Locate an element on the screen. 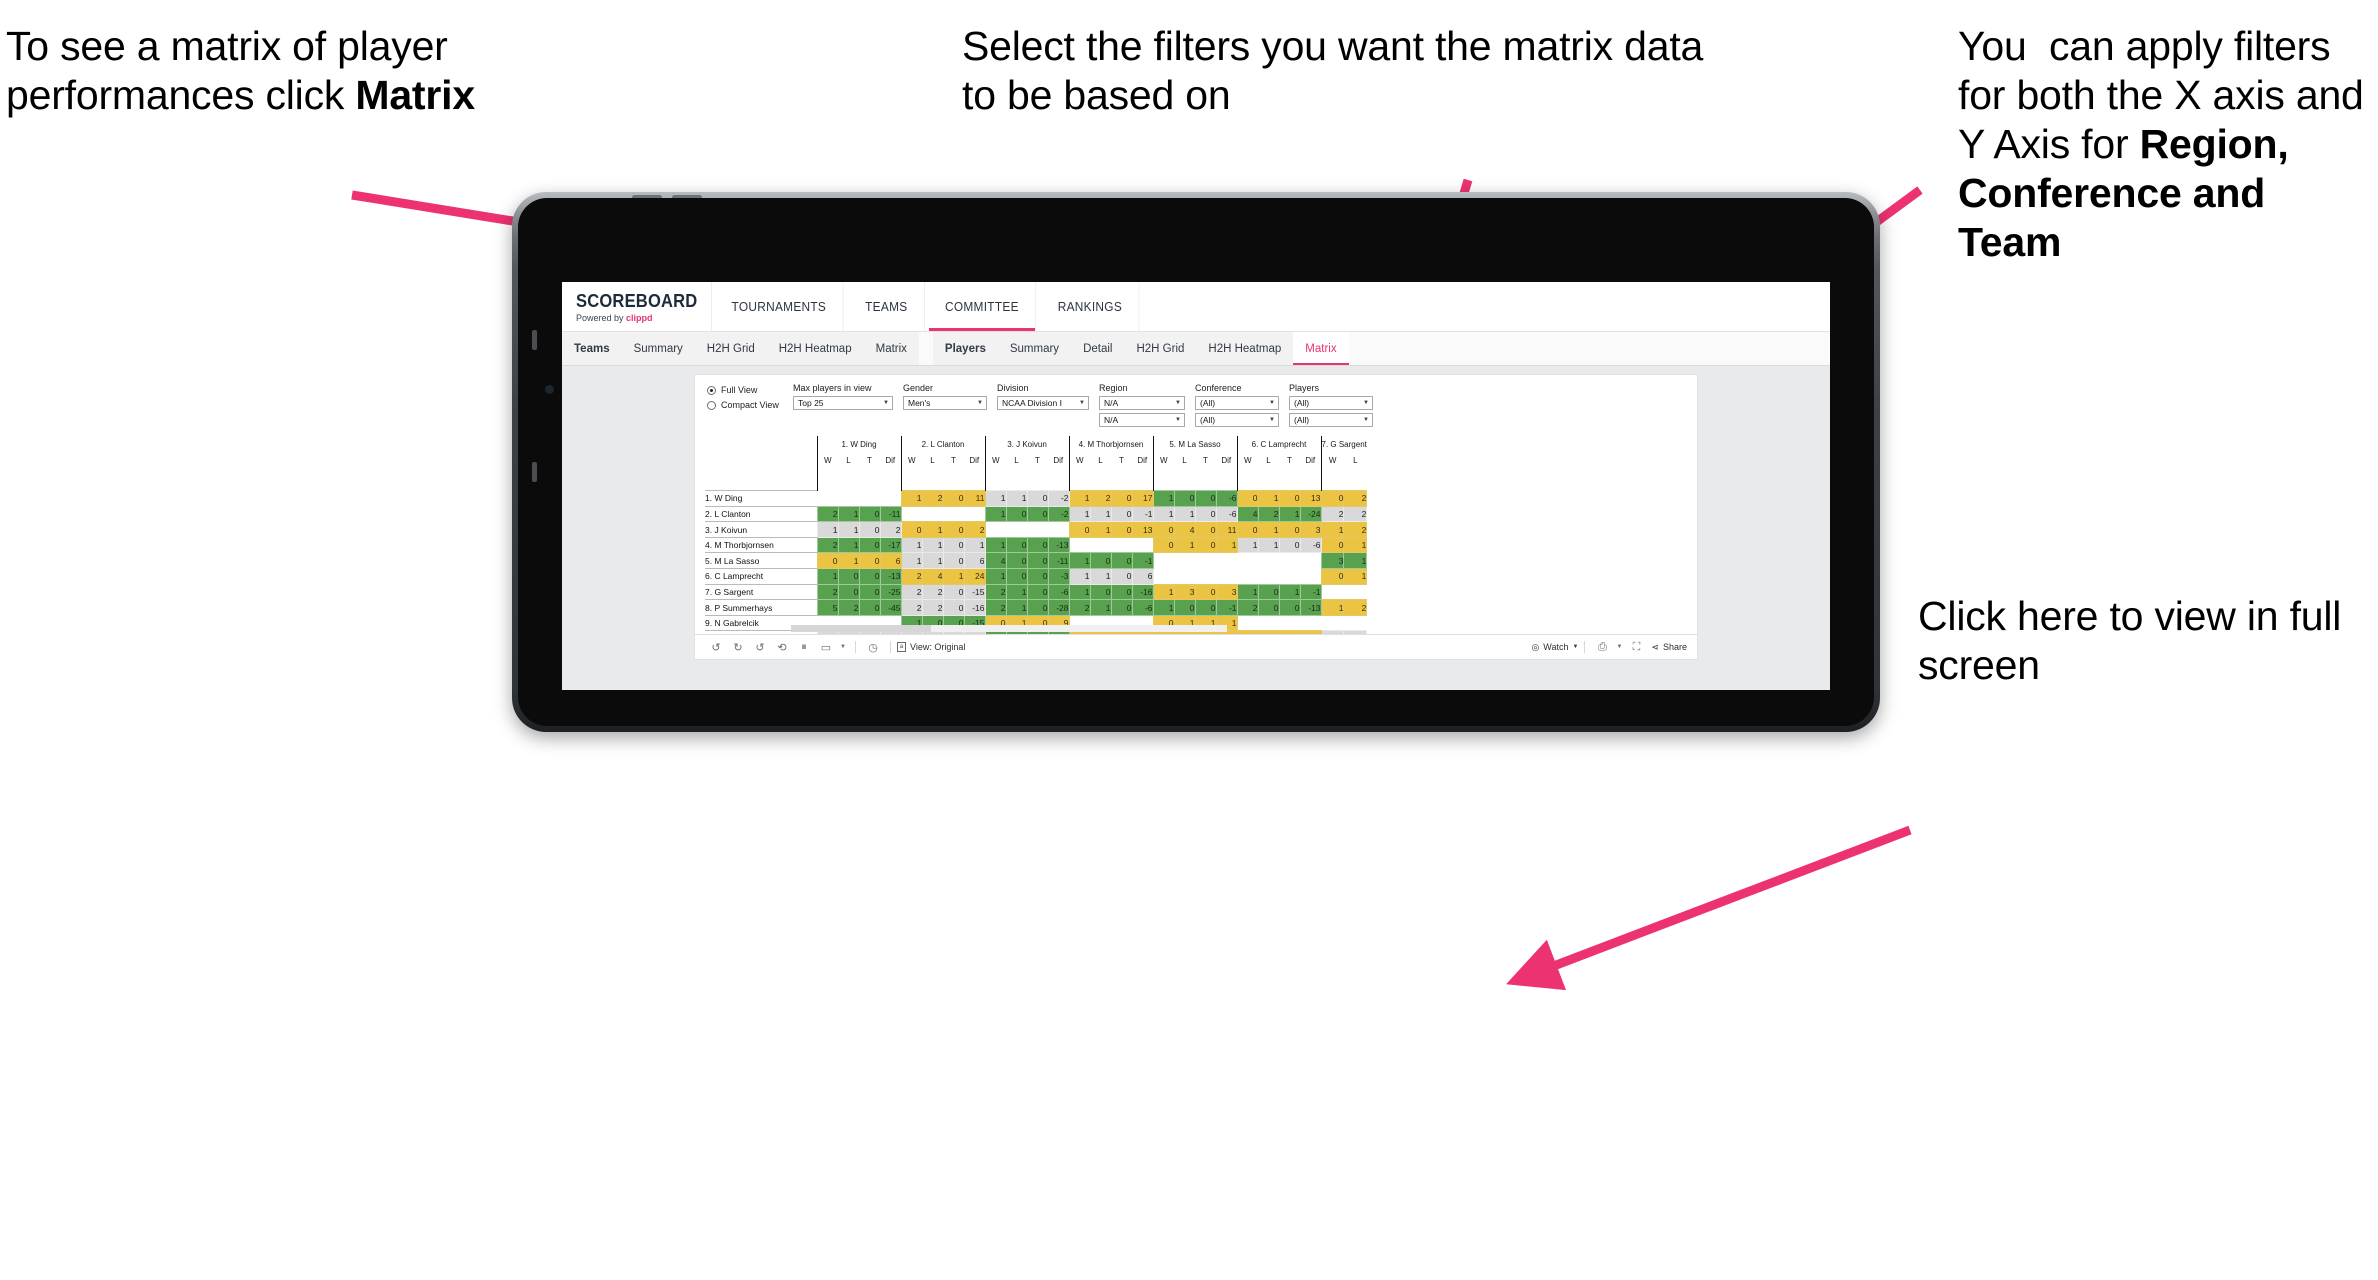 The width and height of the screenshot is (2378, 1280). matrix-cell: -16 is located at coordinates (1142, 592).